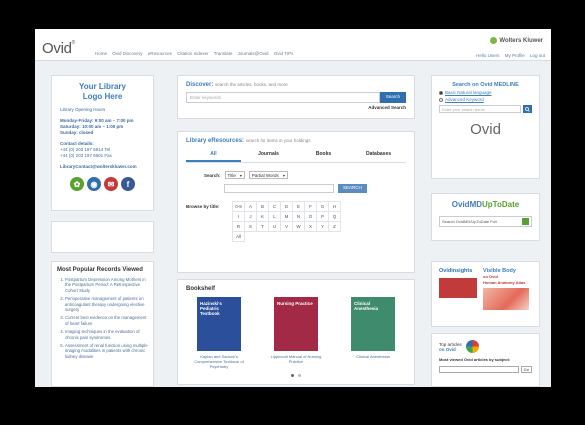  I want to click on uptodate-search-input: Search OvidMD/UpToDate Full, so click(481, 221).